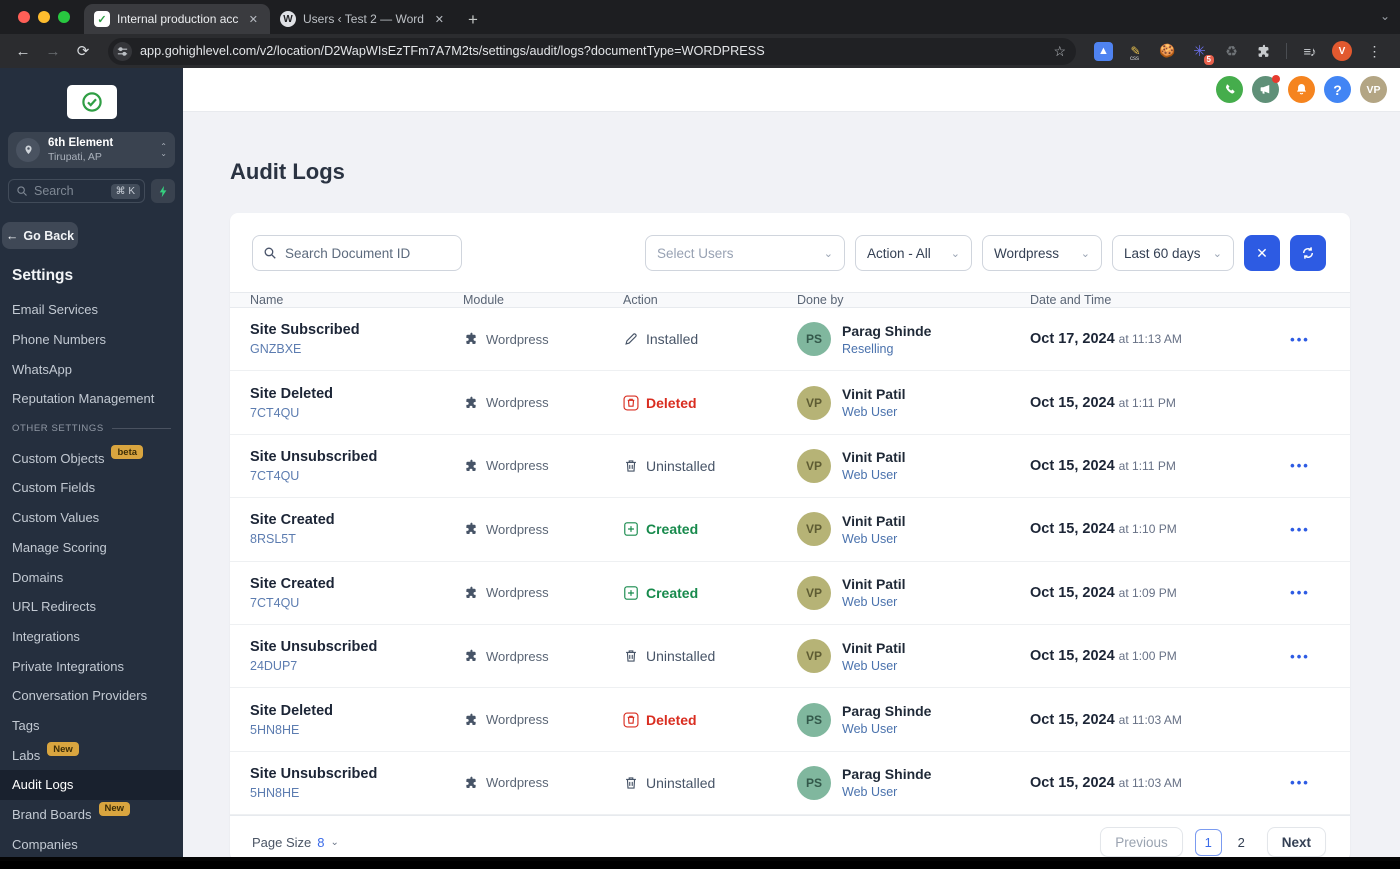  What do you see at coordinates (886, 349) in the screenshot?
I see `row-user-role-link: Reselling` at bounding box center [886, 349].